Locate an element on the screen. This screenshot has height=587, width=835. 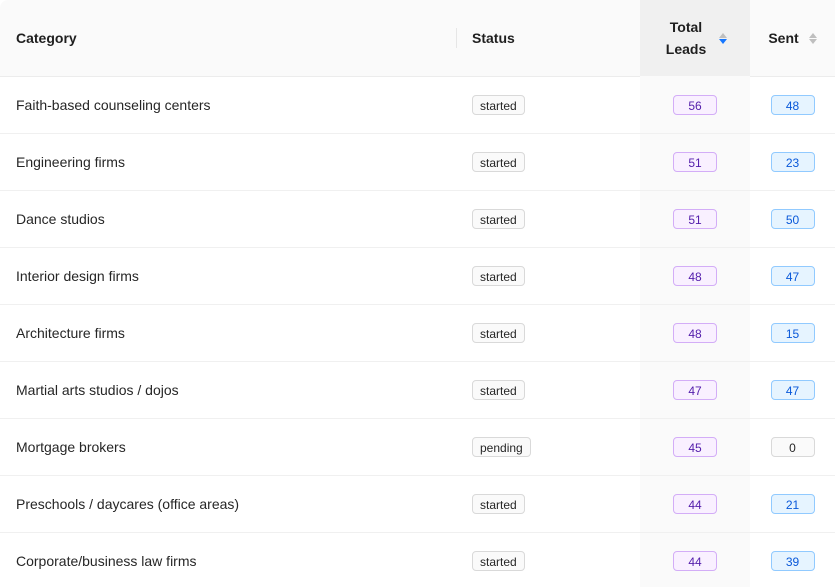
total-leads-cell: 45 is located at coordinates (695, 447).